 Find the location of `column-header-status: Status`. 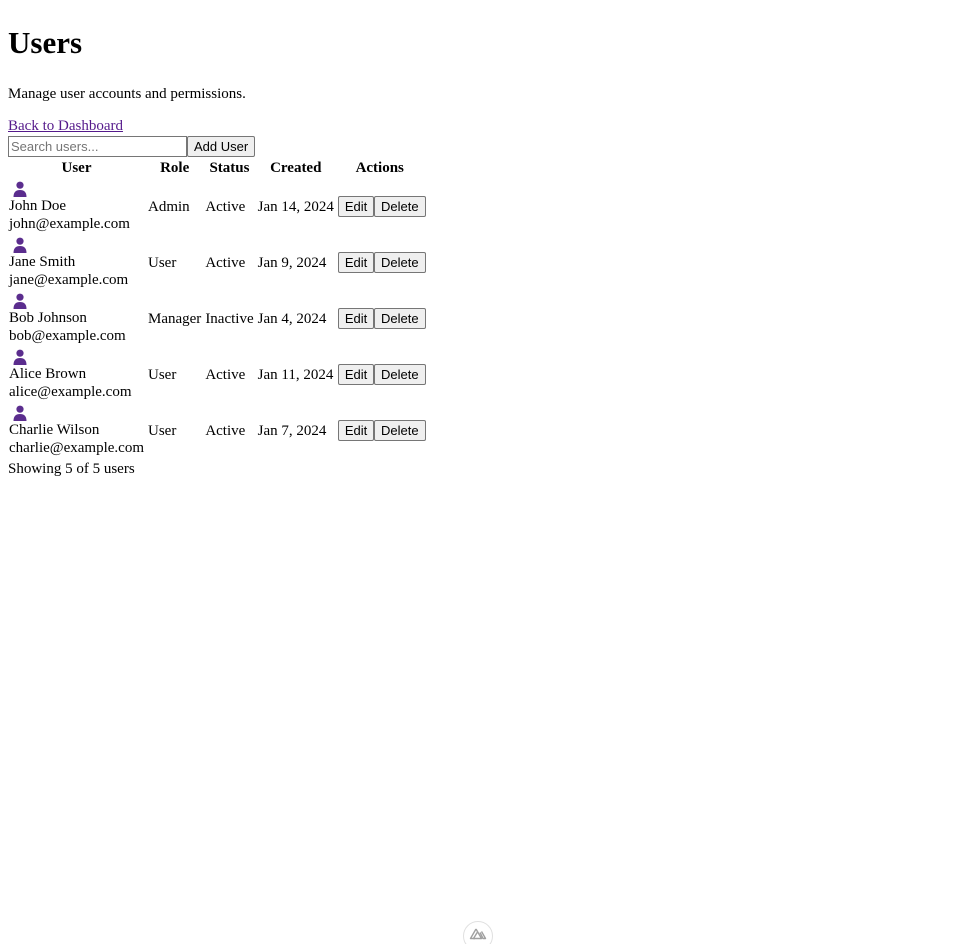

column-header-status: Status is located at coordinates (229, 167).